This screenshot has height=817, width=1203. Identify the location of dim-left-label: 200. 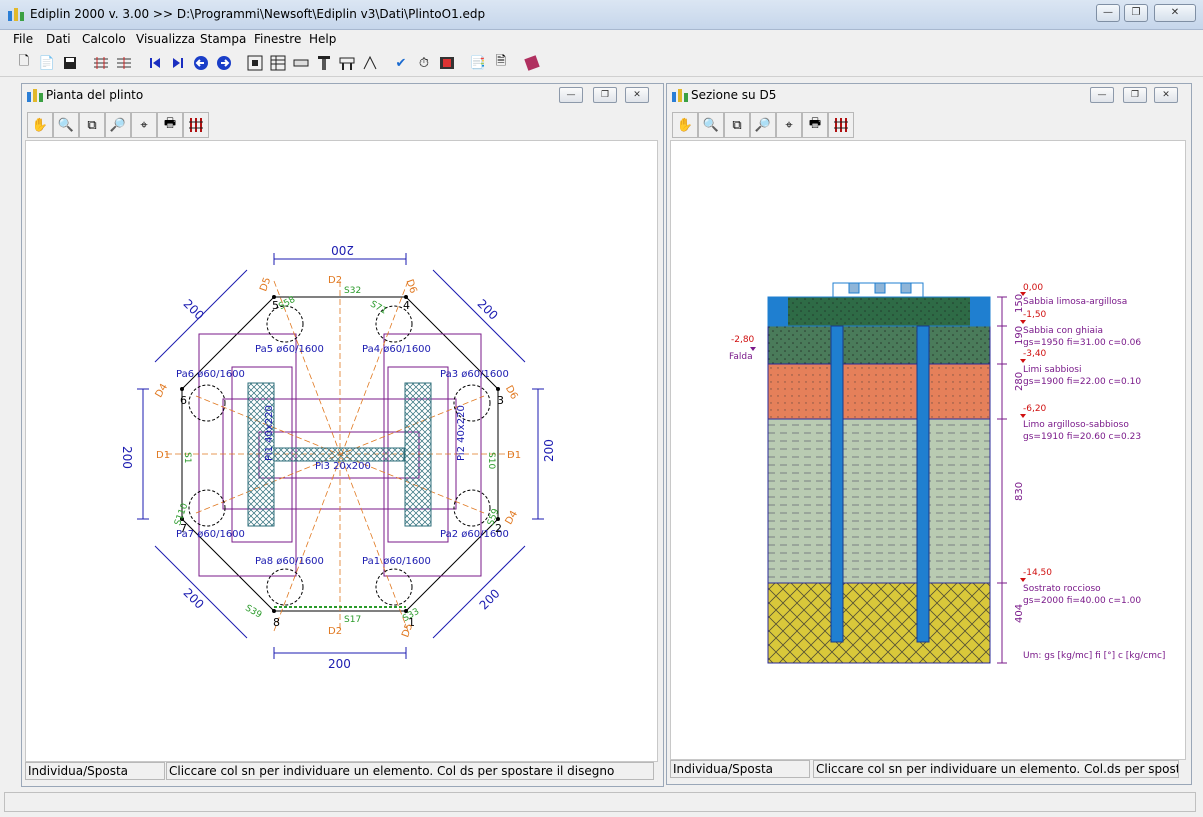
(127, 457).